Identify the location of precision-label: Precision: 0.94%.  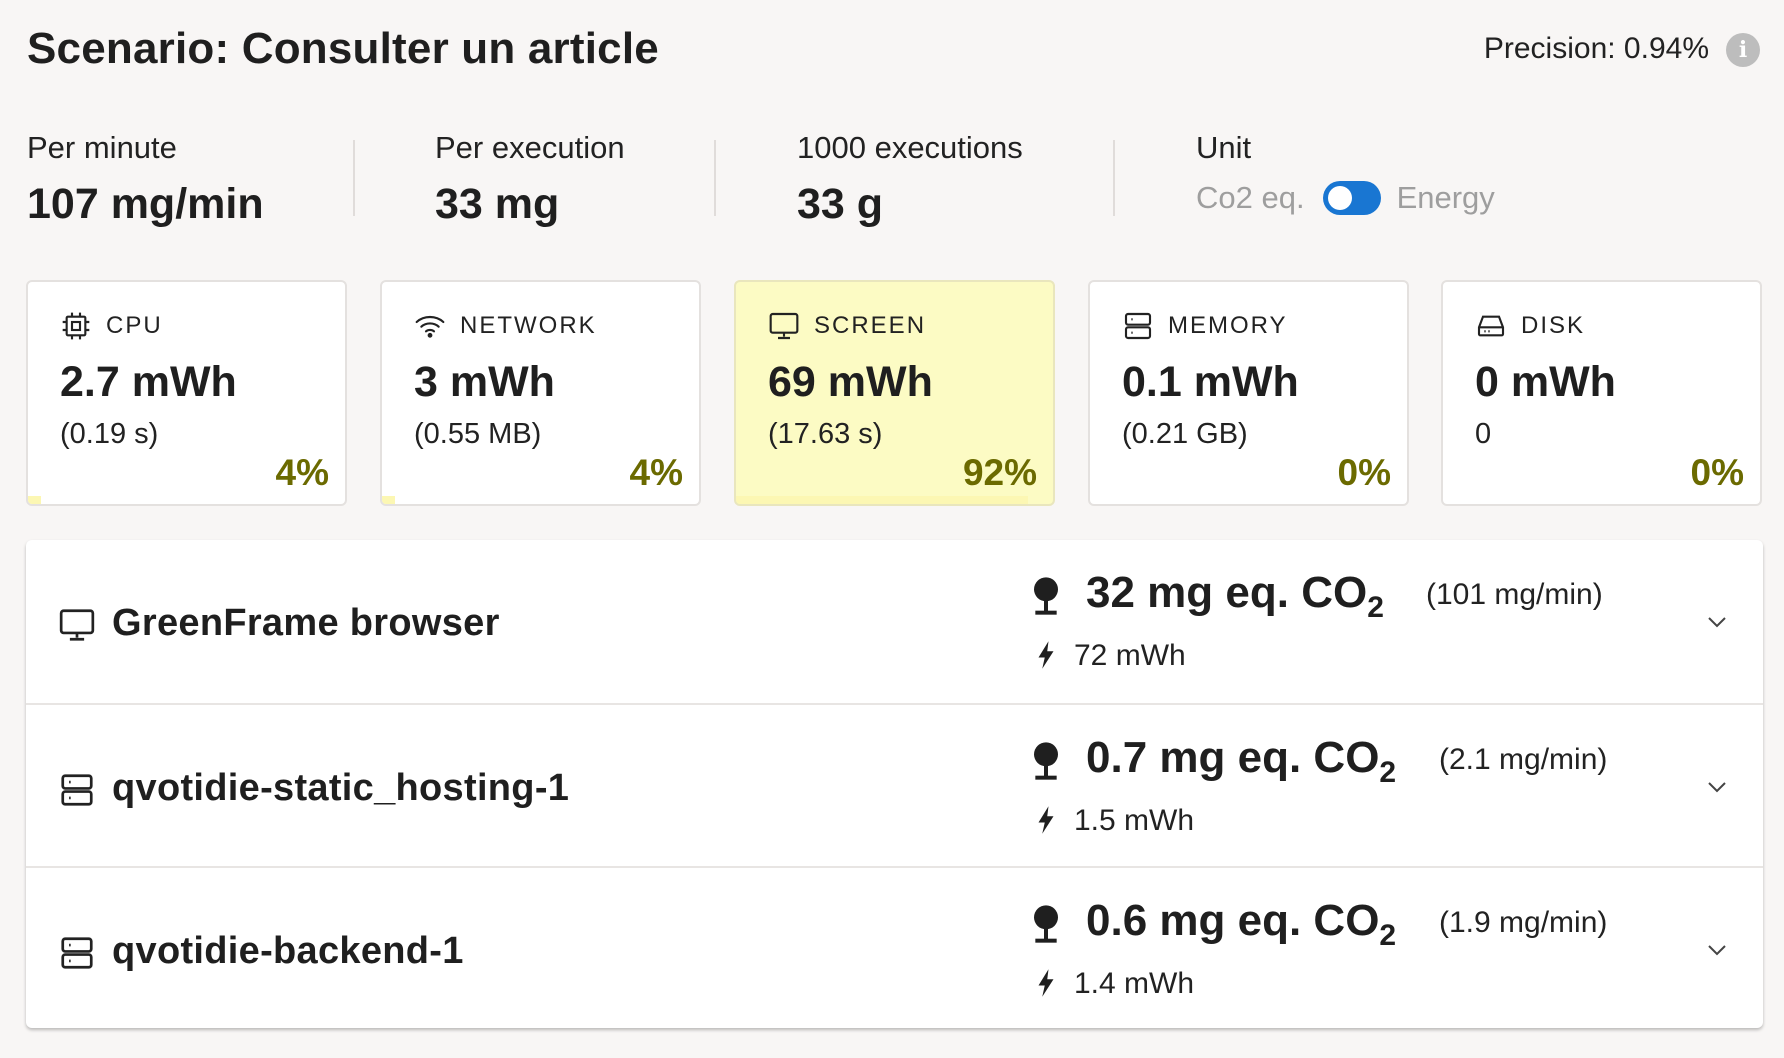
(1596, 48).